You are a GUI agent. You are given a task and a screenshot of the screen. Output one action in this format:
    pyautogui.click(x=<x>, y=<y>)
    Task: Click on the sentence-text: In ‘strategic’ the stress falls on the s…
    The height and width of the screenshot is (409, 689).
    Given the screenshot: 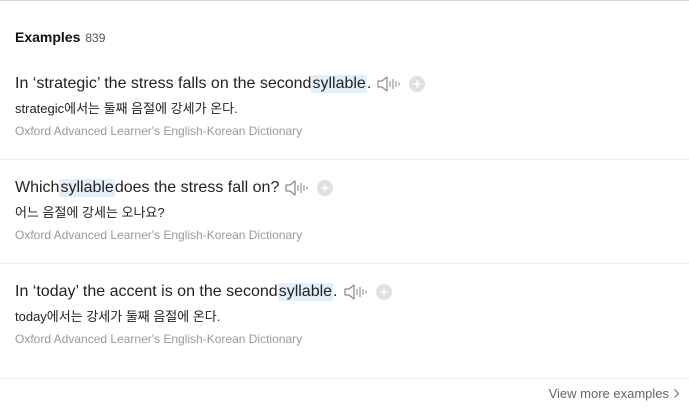 What is the action you would take?
    pyautogui.click(x=163, y=83)
    